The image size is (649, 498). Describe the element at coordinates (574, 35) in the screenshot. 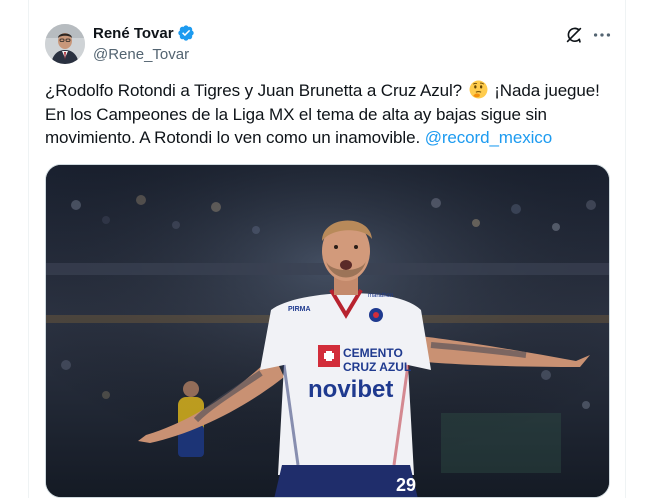

I see `grok-icon` at that location.